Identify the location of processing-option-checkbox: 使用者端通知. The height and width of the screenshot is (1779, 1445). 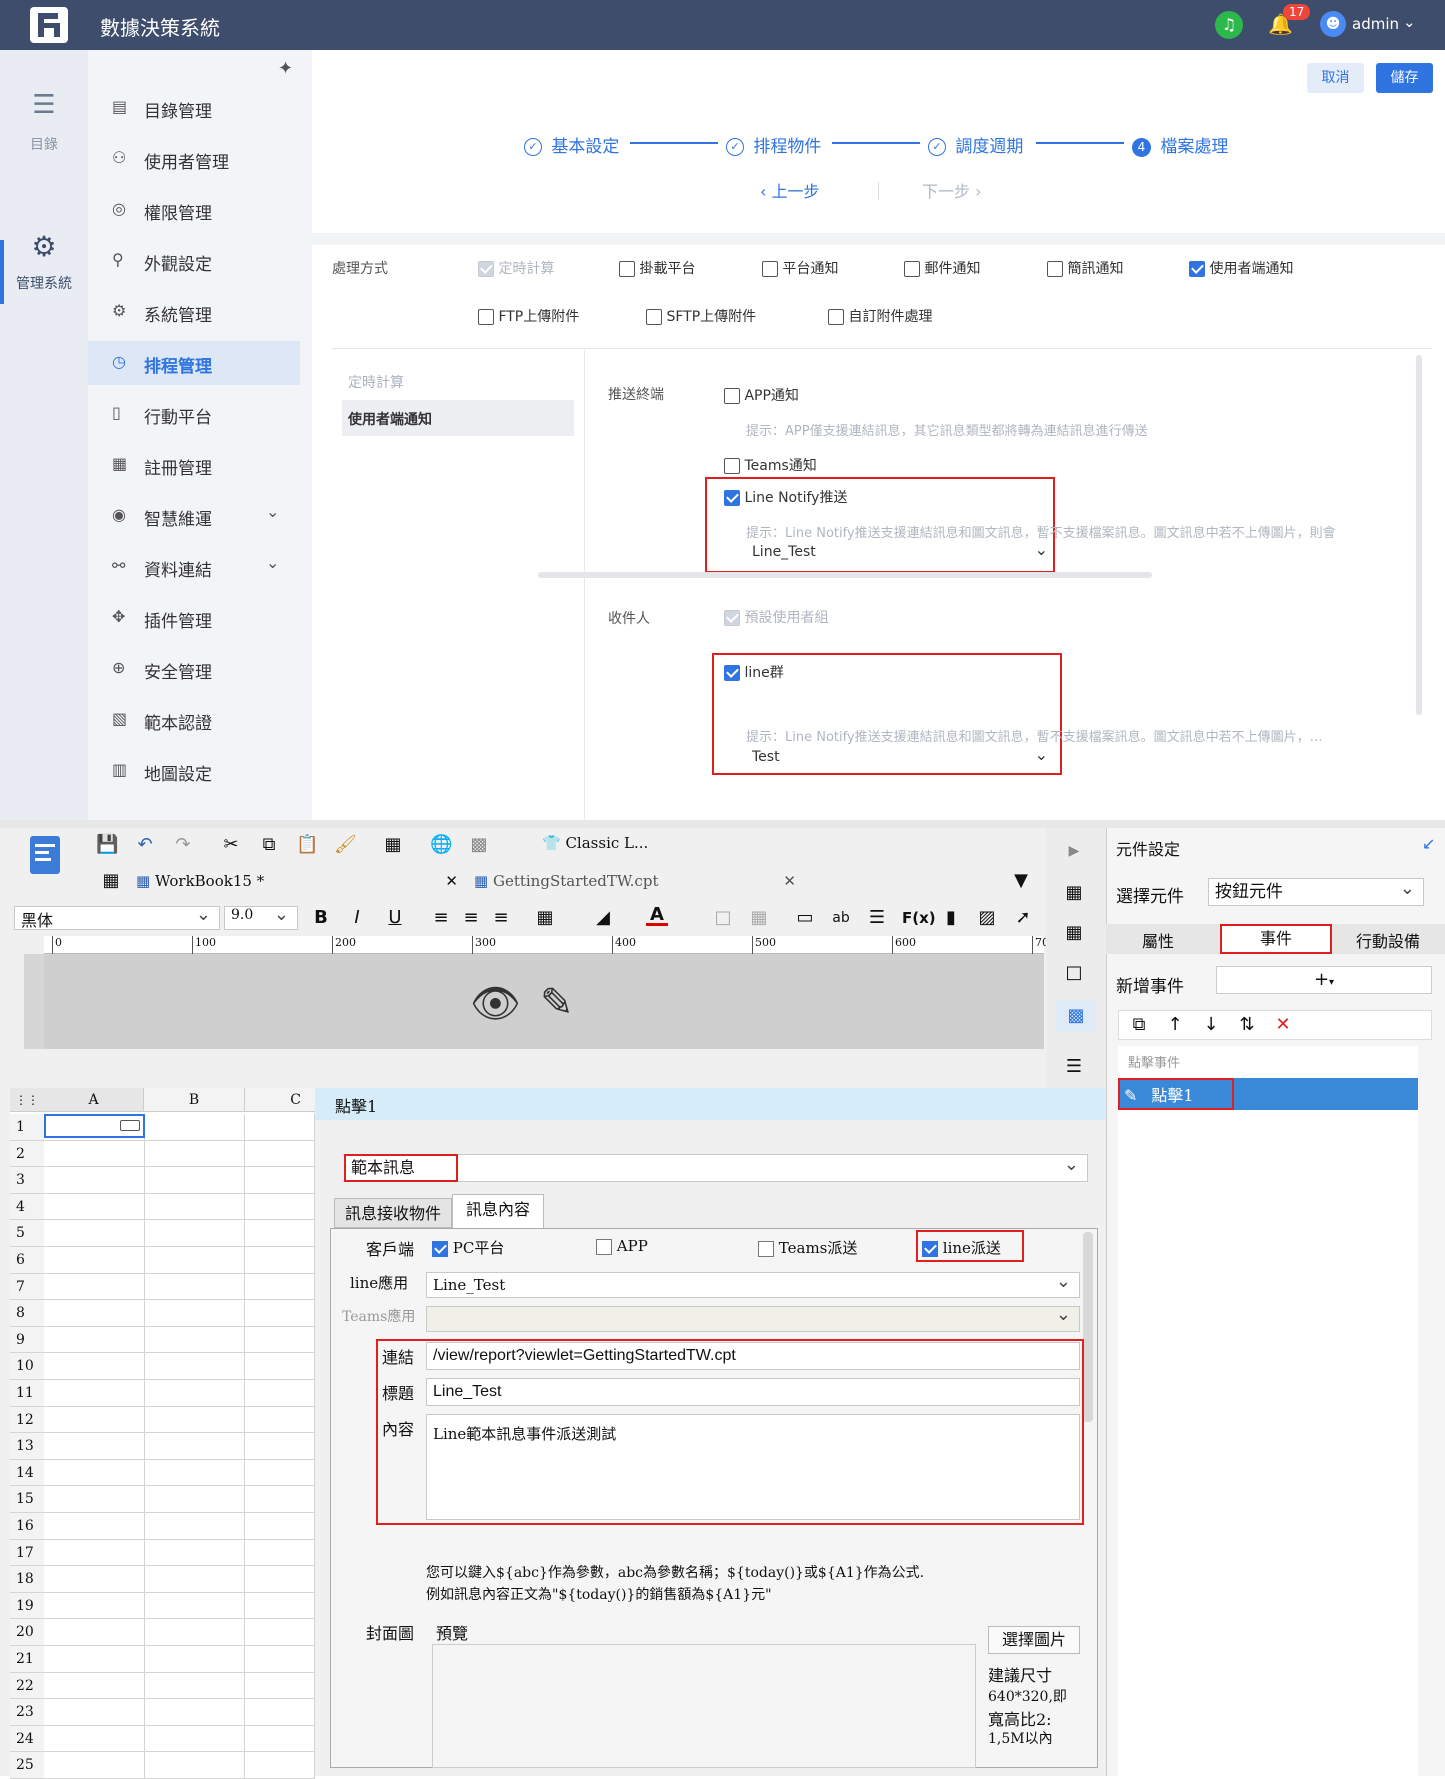
(1241, 268).